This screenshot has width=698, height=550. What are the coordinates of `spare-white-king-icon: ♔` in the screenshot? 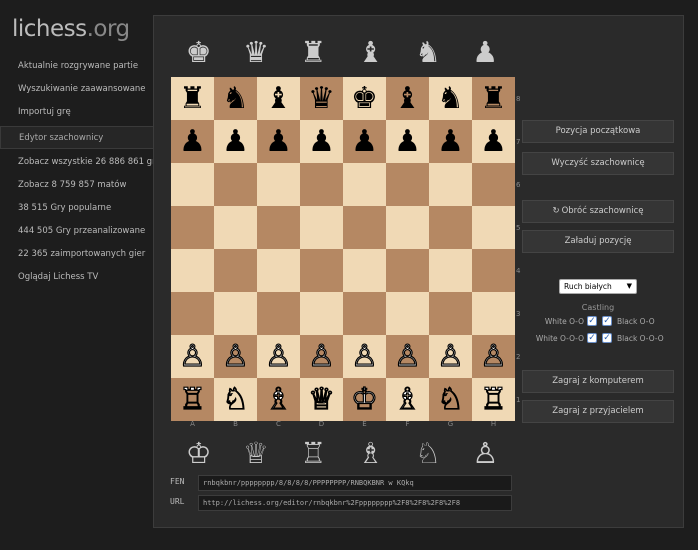 It's located at (198, 453).